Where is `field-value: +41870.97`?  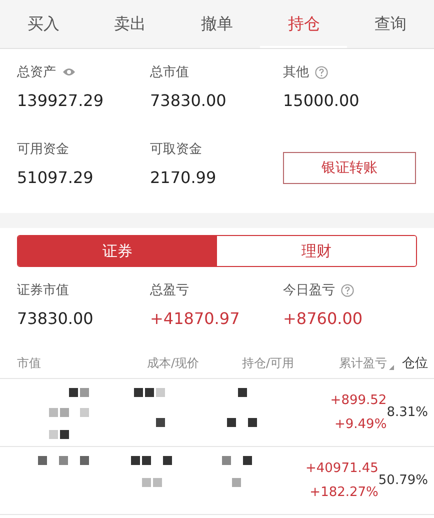 field-value: +41870.97 is located at coordinates (195, 318).